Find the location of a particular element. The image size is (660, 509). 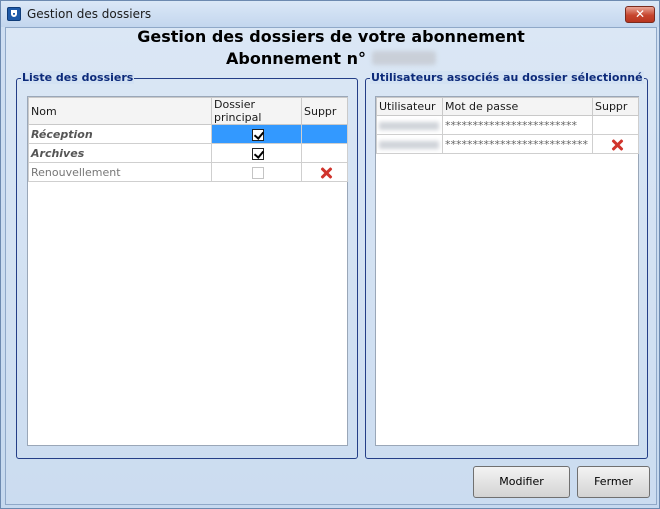

column-header-principal: Dossier principal is located at coordinates (256, 111).